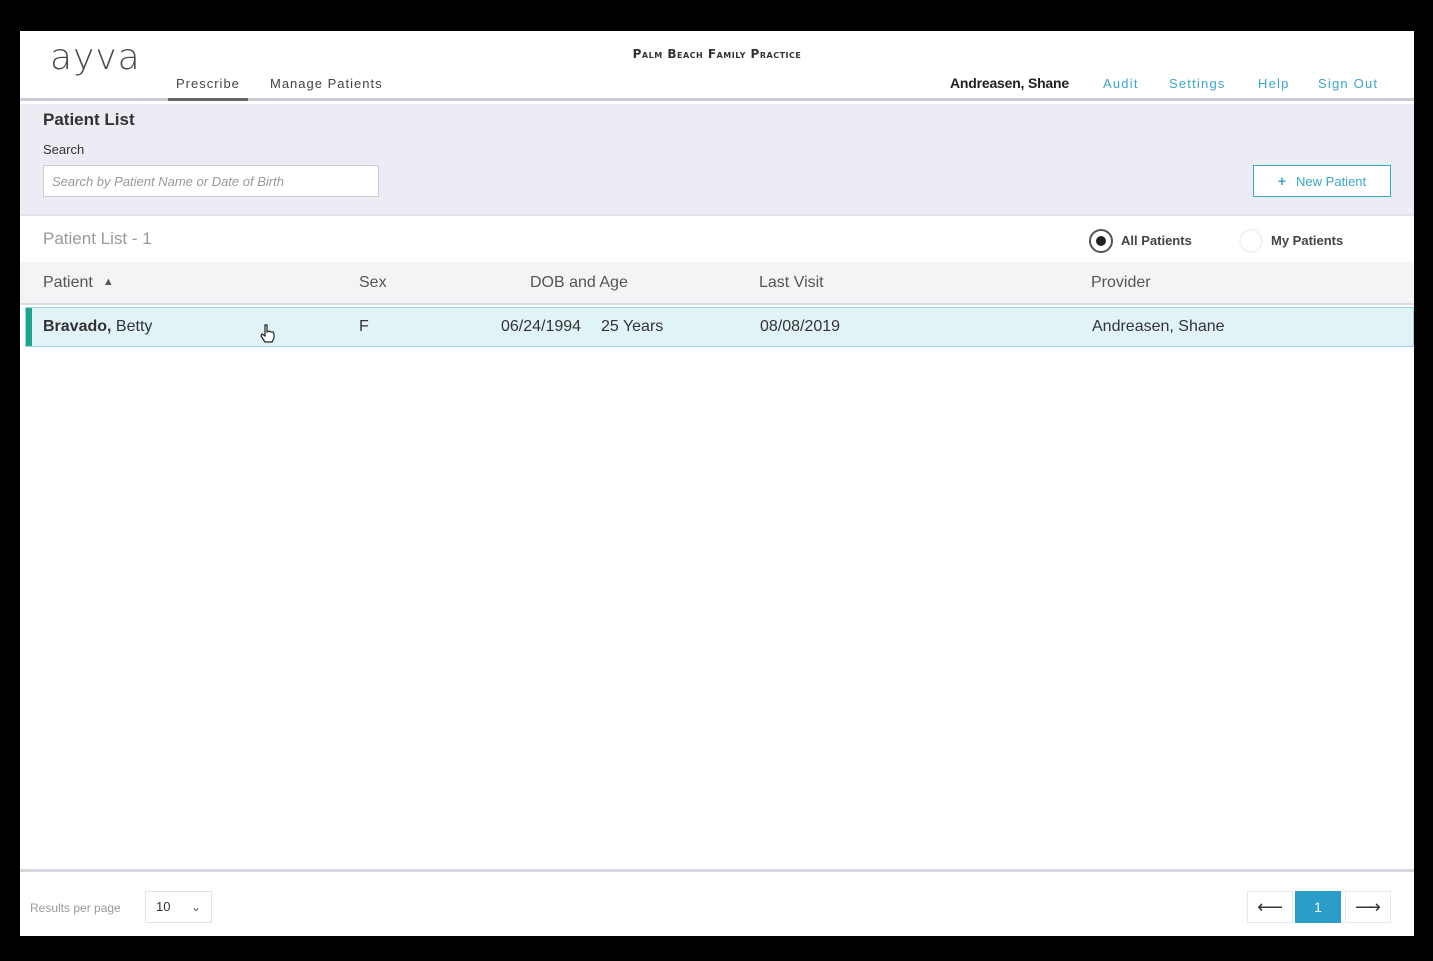  I want to click on results-per-page-select: 10 ⌄, so click(178, 907).